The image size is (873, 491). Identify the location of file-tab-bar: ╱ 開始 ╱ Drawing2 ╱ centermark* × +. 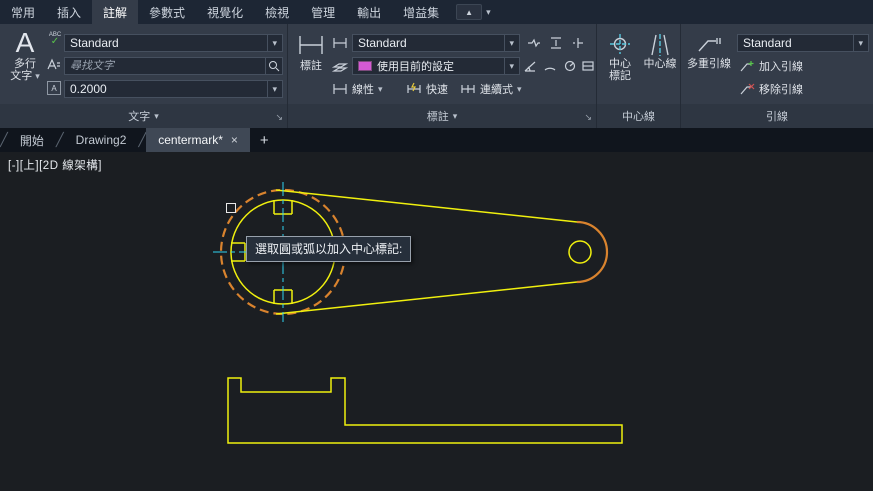
(436, 140).